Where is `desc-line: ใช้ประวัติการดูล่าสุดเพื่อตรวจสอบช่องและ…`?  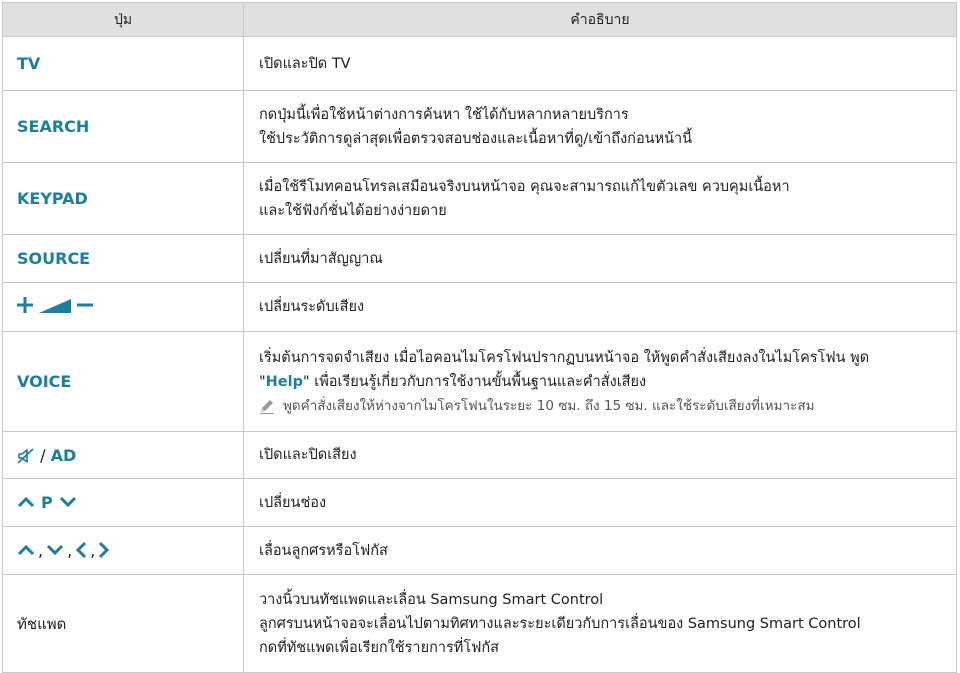
desc-line: ใช้ประวัติการดูล่าสุดเพื่อตรวจสอบช่องและ… is located at coordinates (476, 138).